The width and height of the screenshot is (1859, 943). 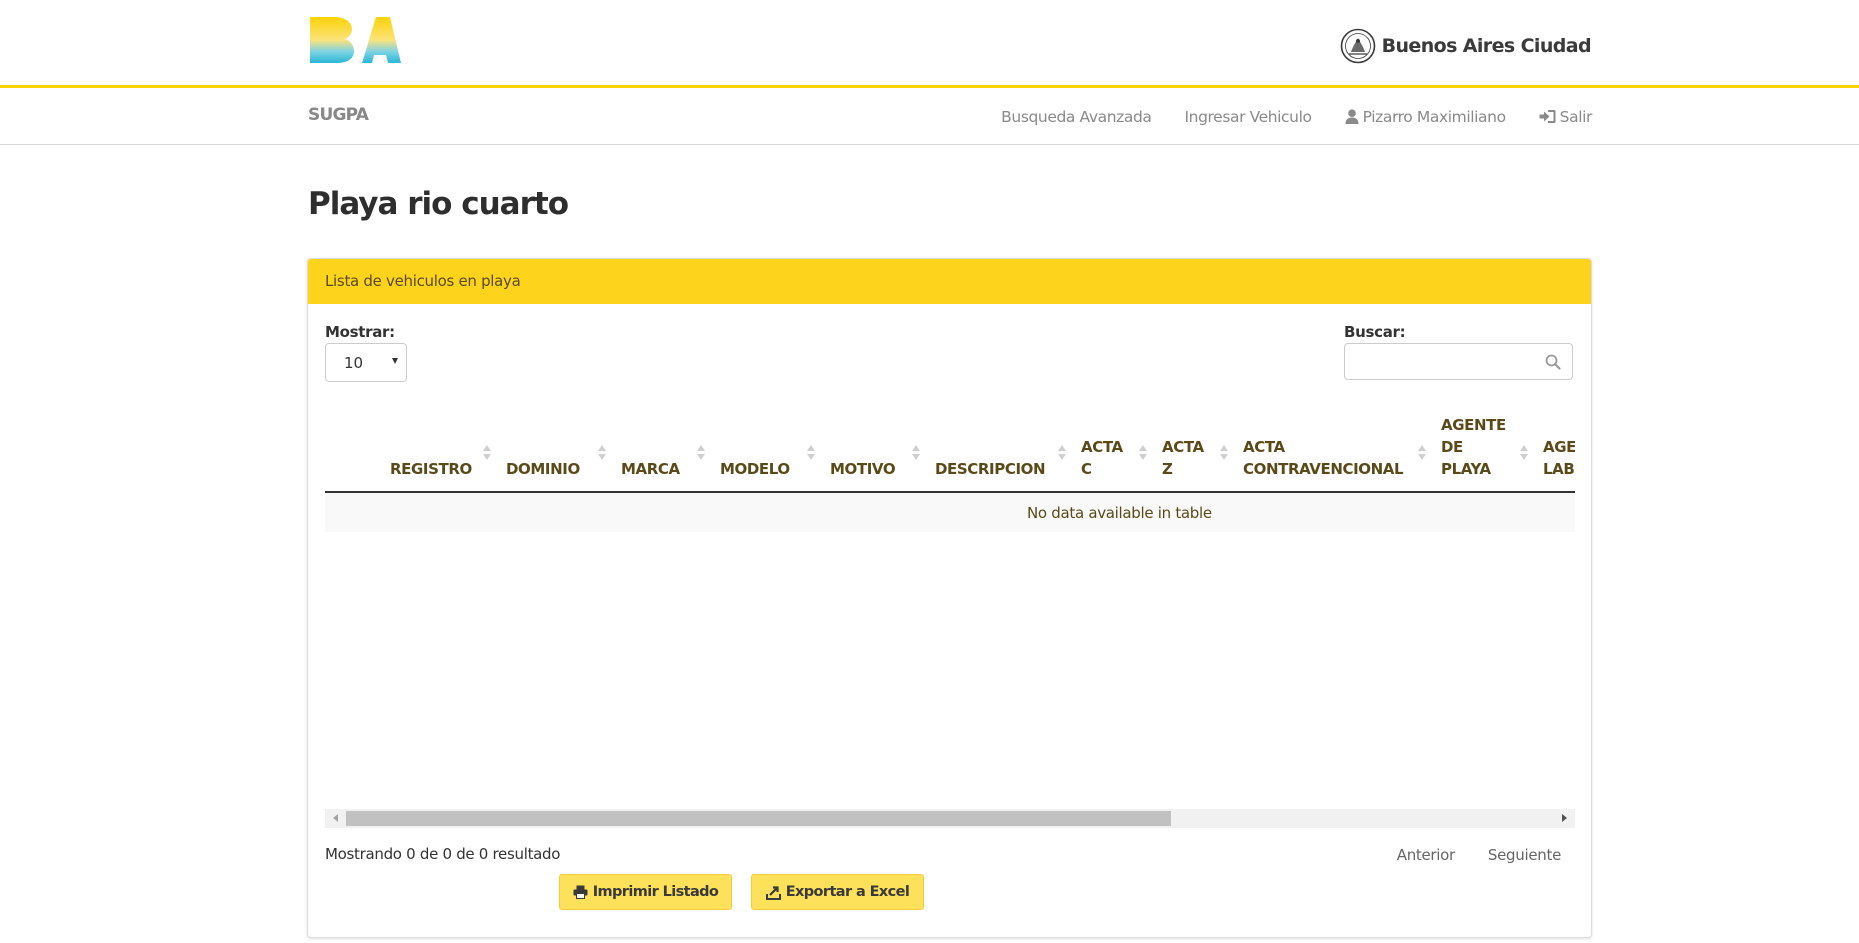 What do you see at coordinates (440, 450) in the screenshot?
I see `column-header-registro: REGISTRO` at bounding box center [440, 450].